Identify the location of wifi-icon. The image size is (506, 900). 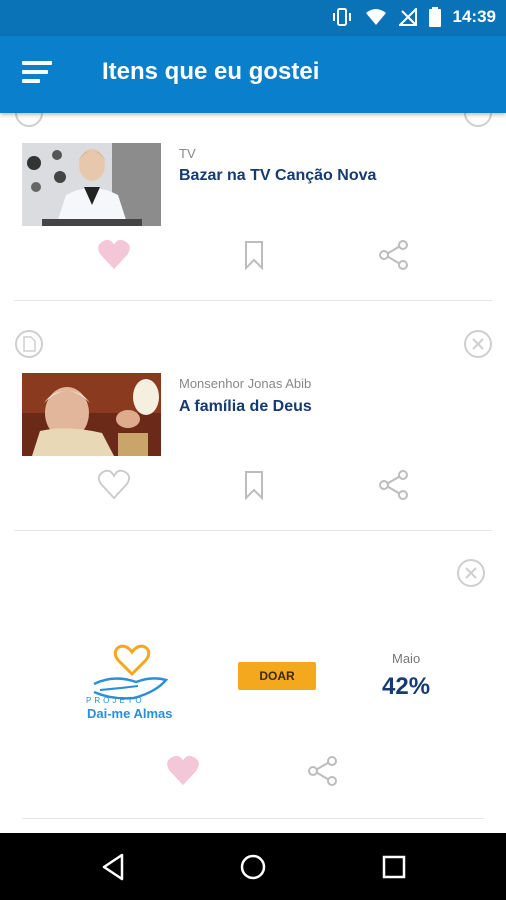
(375, 17).